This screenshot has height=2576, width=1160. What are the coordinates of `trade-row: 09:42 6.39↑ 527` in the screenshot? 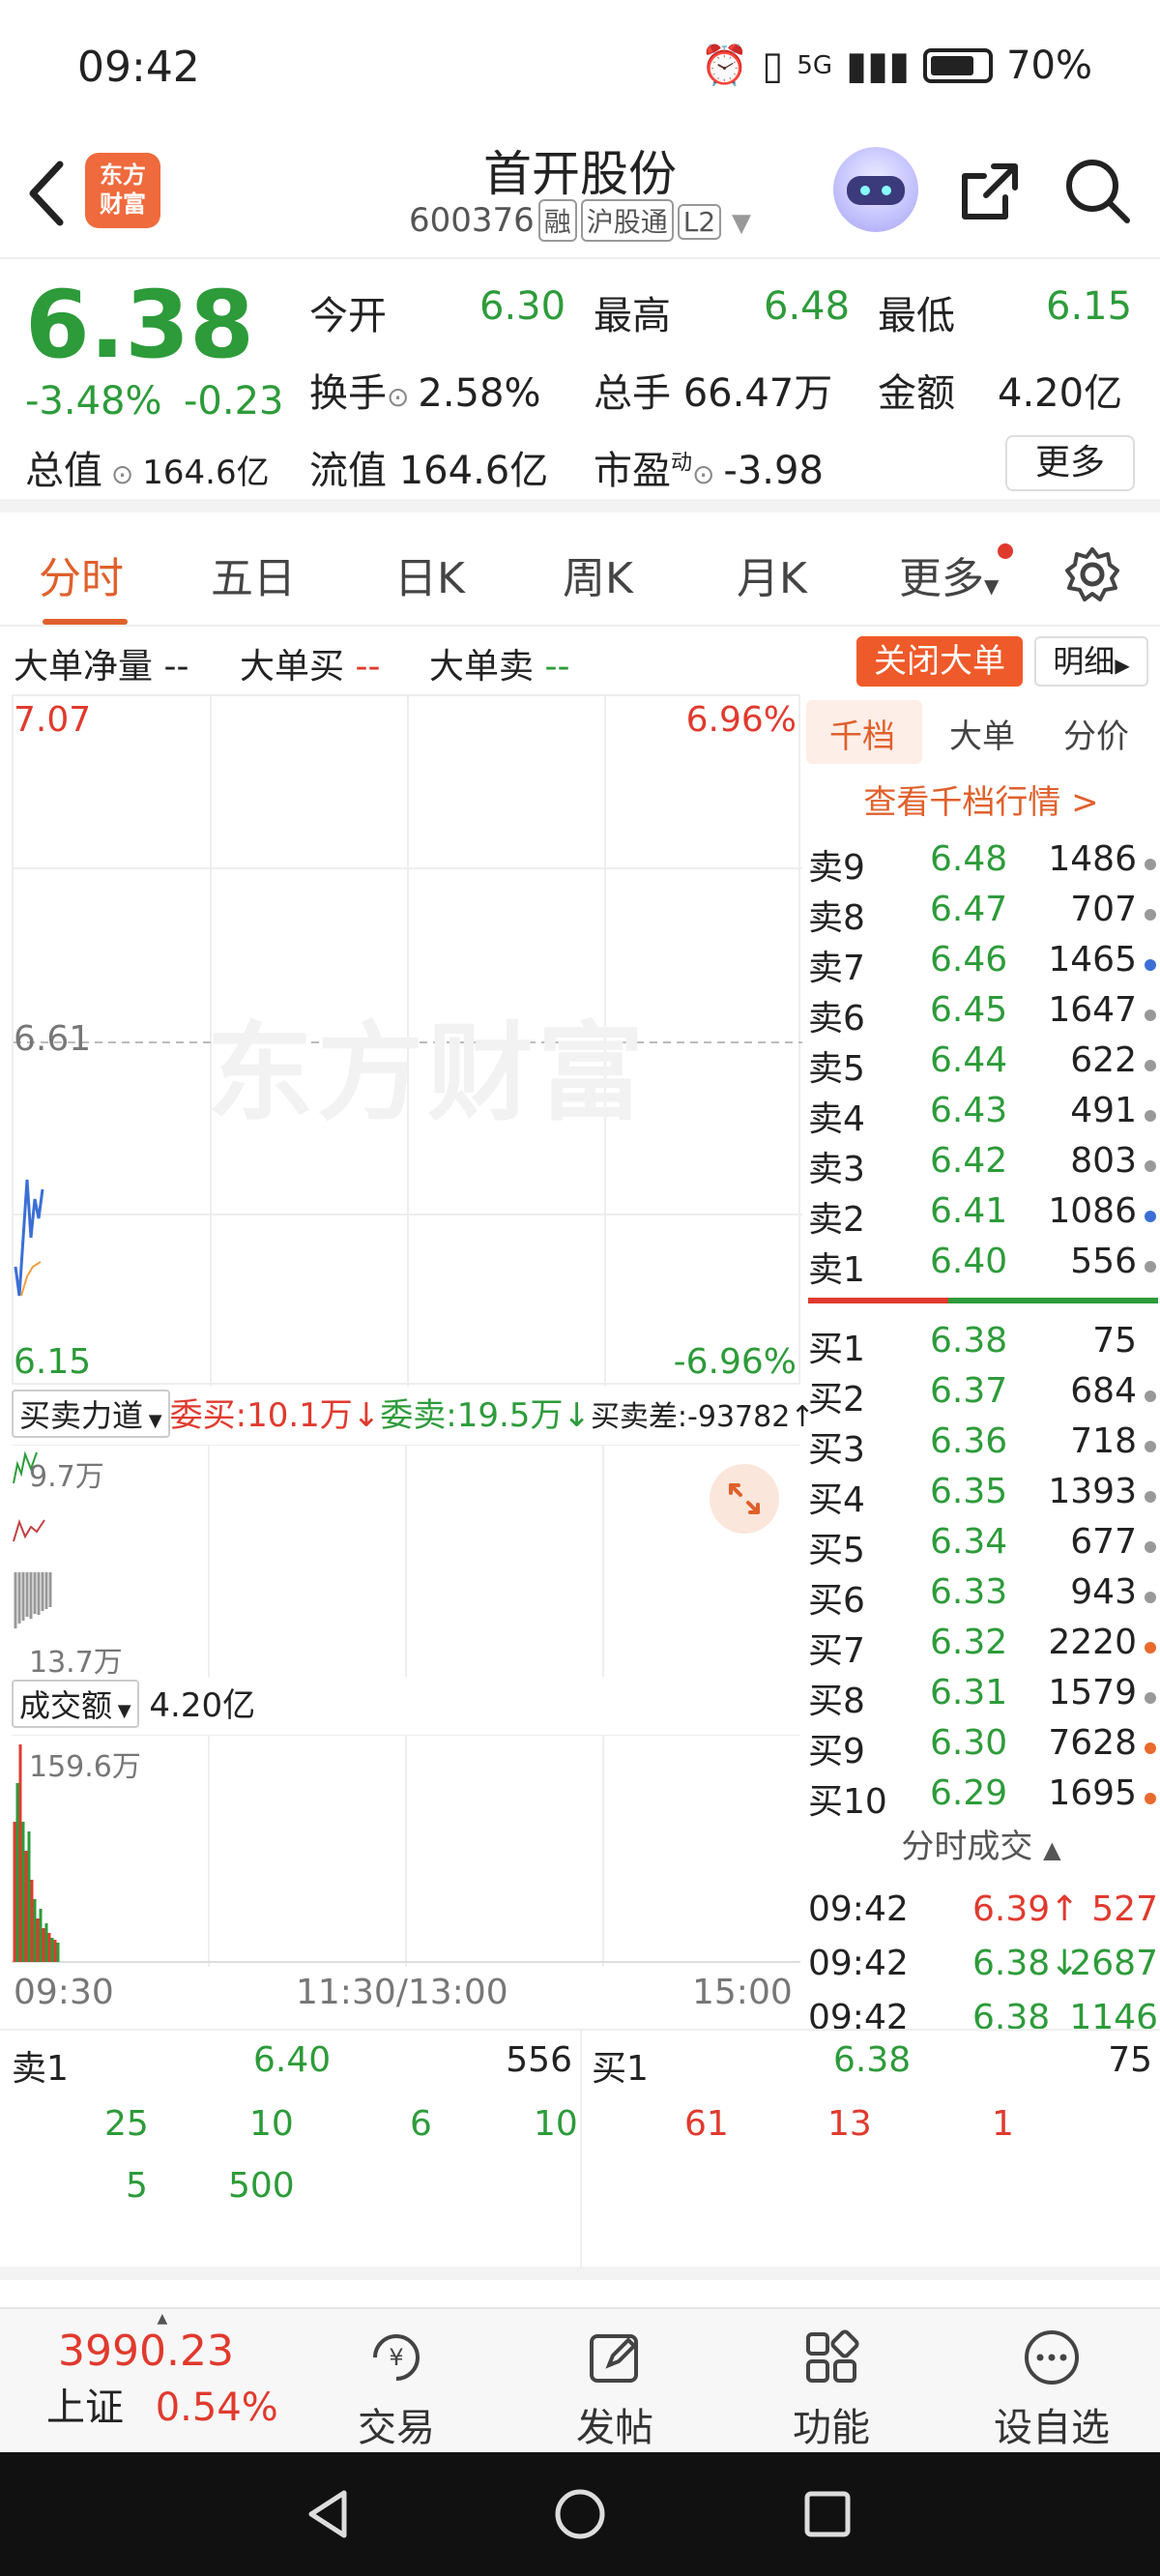 It's located at (983, 1914).